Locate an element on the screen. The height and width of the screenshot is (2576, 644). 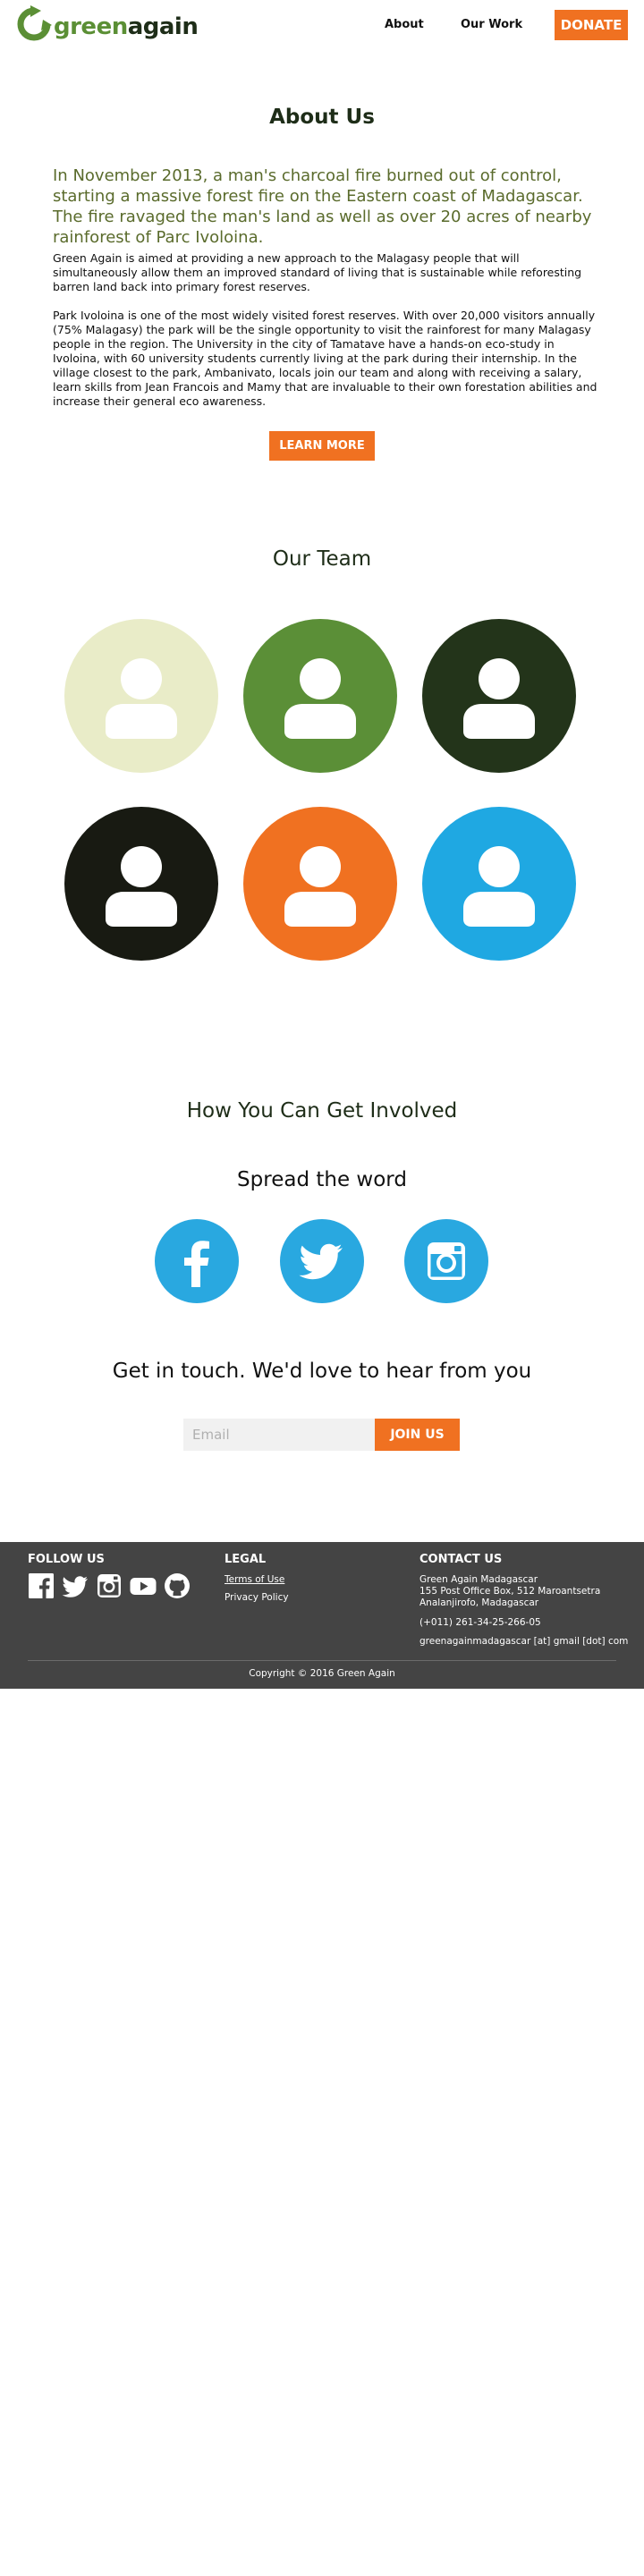
site-logo: greenagain is located at coordinates (107, 26).